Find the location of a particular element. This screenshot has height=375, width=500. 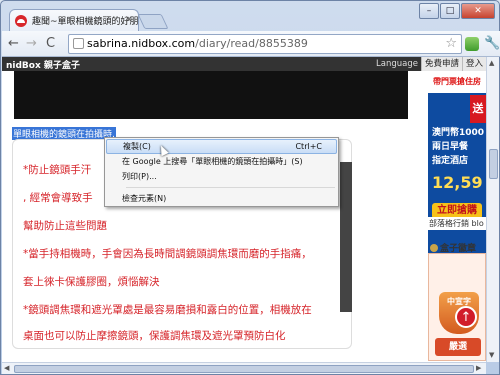

paragraph-1: *防止鏡頭手汗 is located at coordinates (57, 170).